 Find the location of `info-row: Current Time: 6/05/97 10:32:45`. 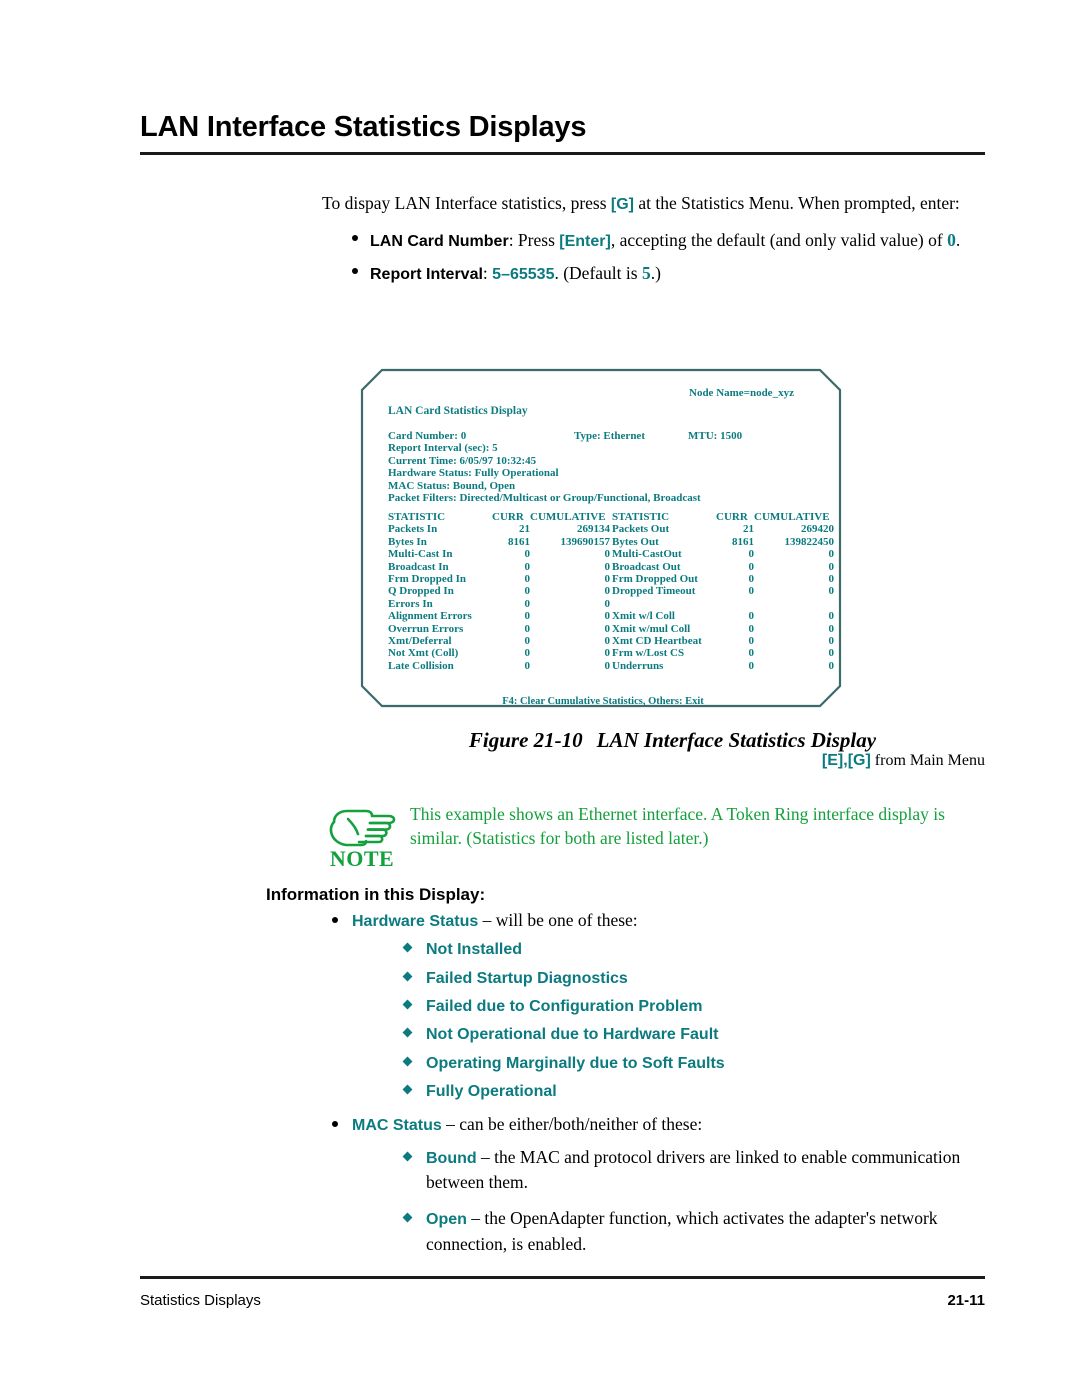

info-row: Current Time: 6/05/97 10:32:45 is located at coordinates (618, 461).